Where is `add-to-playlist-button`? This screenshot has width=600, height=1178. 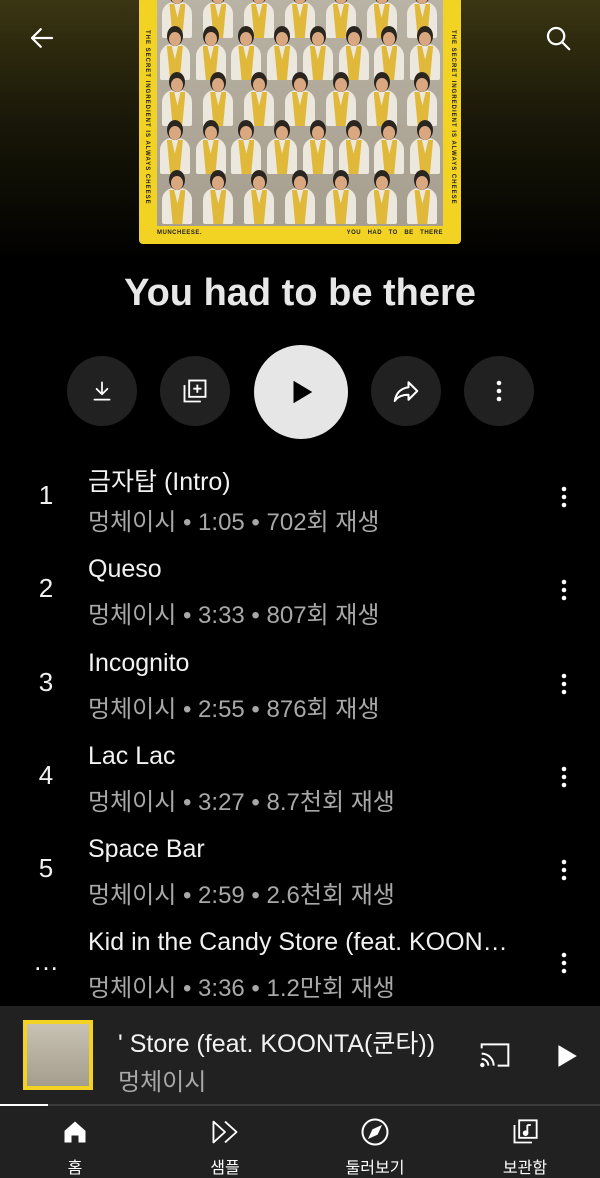
add-to-playlist-button is located at coordinates (195, 391).